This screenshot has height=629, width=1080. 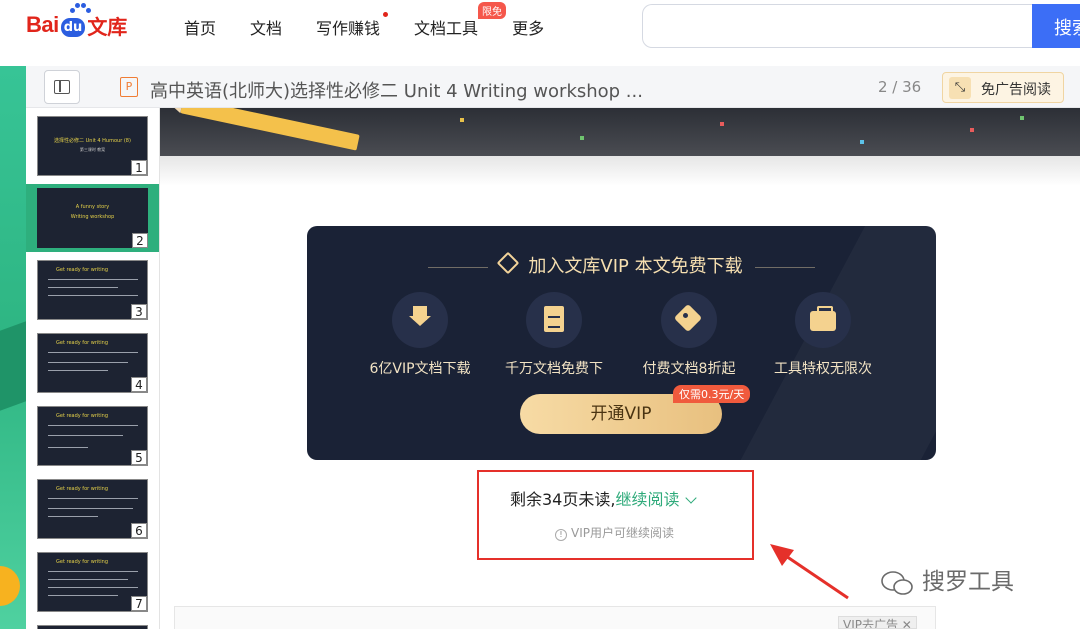 What do you see at coordinates (107, 26) in the screenshot?
I see `logo-wenku: 文库` at bounding box center [107, 26].